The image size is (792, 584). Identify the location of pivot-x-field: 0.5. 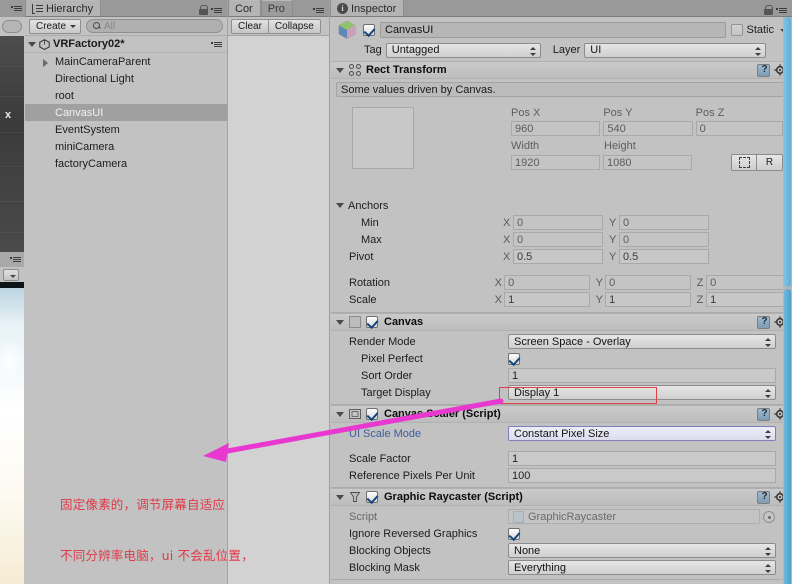
(558, 256).